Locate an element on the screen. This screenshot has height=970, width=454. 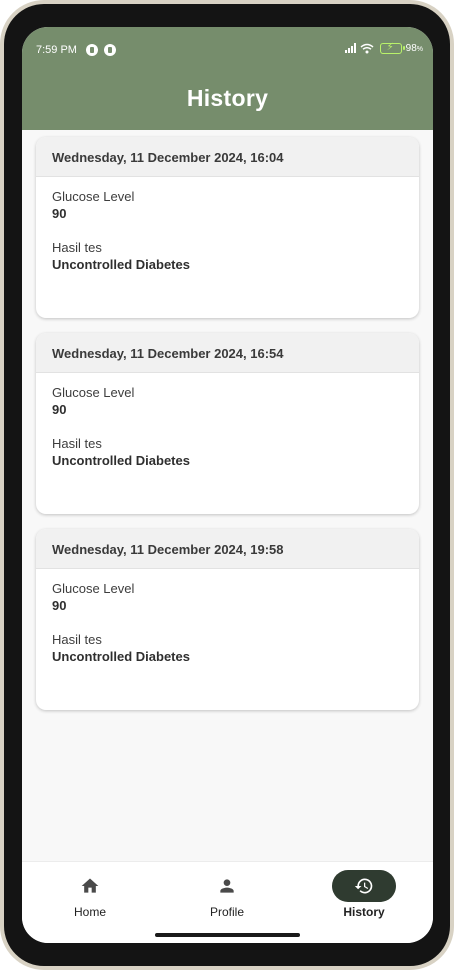
nav-label-profile: Profile is located at coordinates (226, 912).